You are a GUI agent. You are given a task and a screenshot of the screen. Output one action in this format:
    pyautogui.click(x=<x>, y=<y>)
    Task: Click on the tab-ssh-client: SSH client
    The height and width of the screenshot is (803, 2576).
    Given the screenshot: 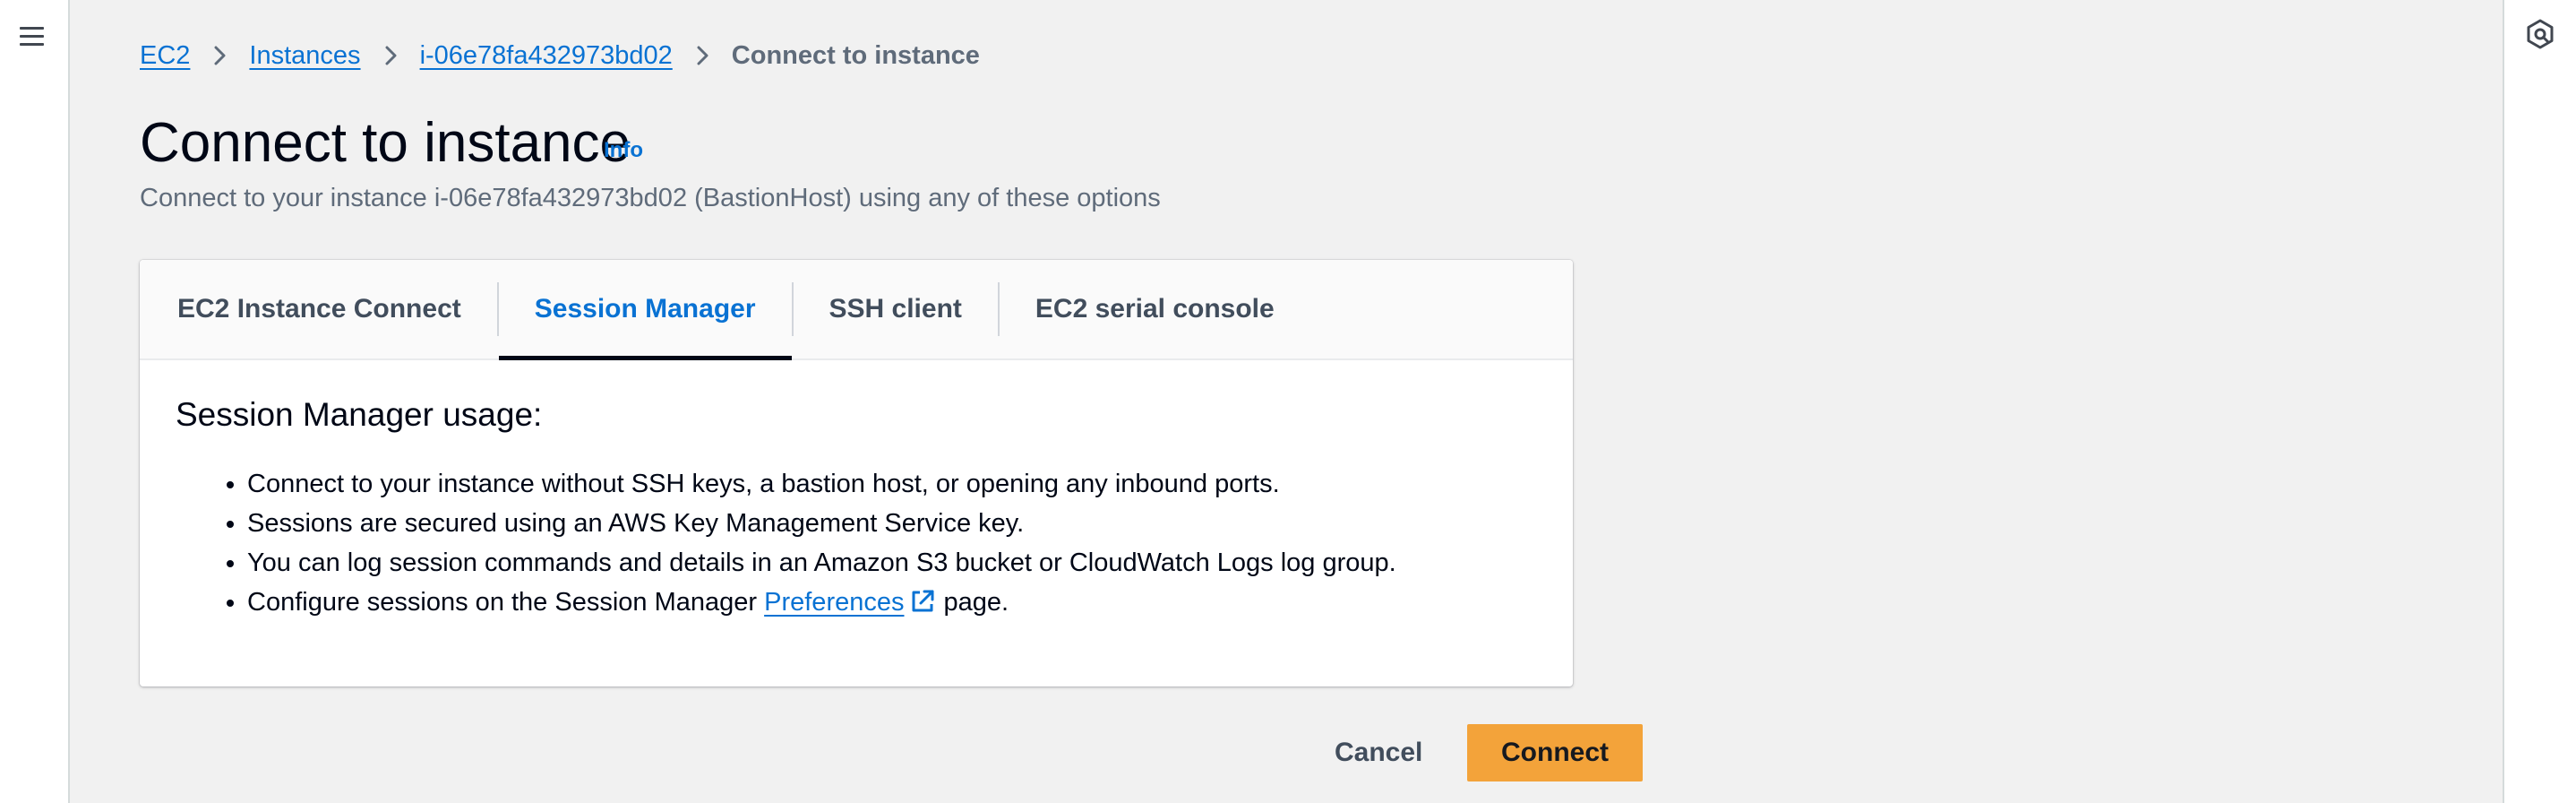 What is the action you would take?
    pyautogui.click(x=896, y=309)
    